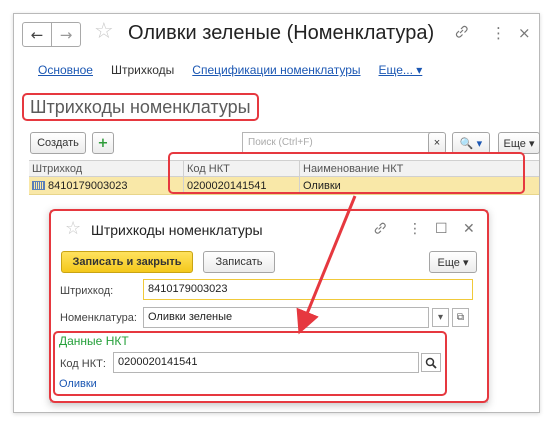 The image size is (552, 435). I want to click on back-button: ←, so click(37, 34).